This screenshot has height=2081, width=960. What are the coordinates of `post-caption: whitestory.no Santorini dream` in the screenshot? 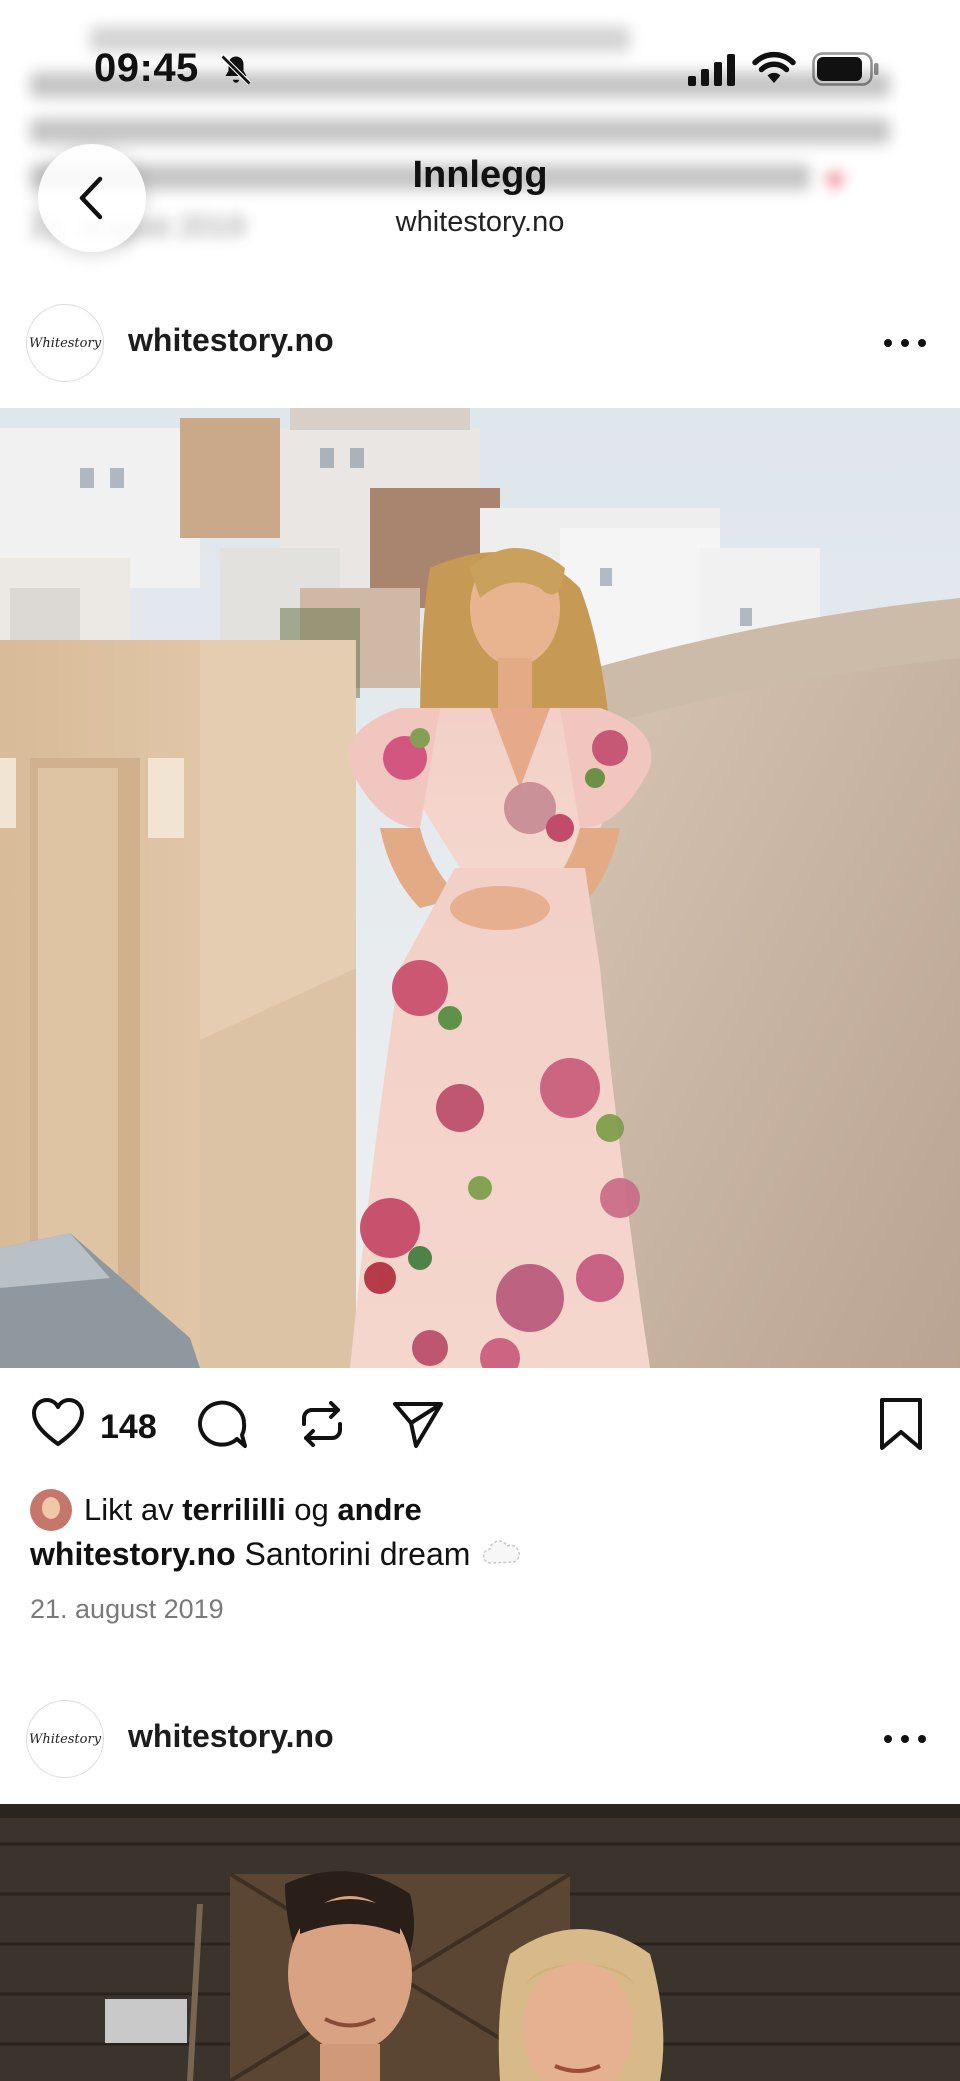 It's located at (275, 1554).